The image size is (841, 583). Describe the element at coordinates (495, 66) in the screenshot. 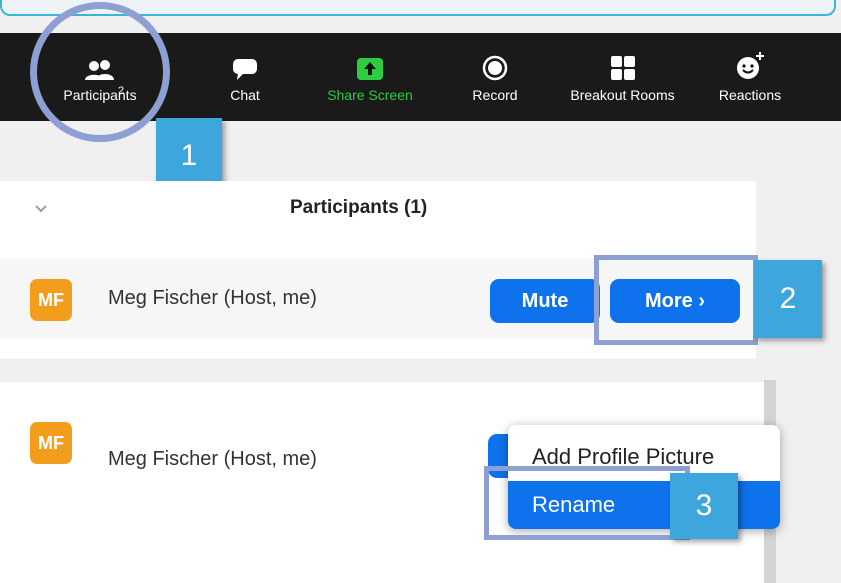

I see `record-icon` at that location.